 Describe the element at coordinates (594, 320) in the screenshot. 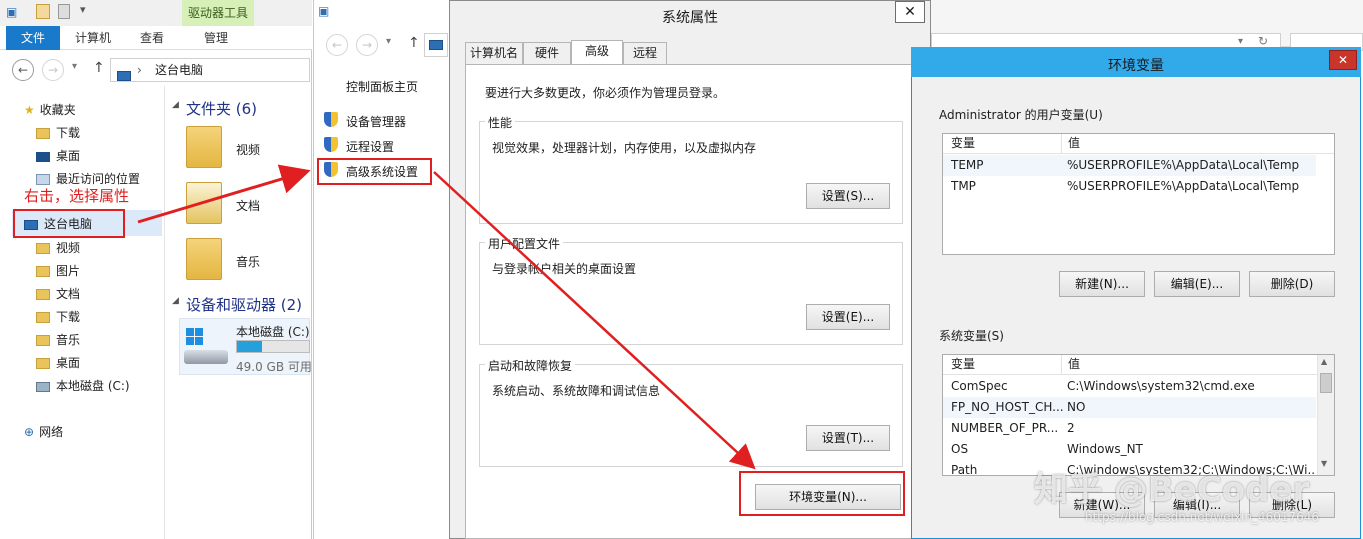

I see `arrow-to-env-button` at that location.